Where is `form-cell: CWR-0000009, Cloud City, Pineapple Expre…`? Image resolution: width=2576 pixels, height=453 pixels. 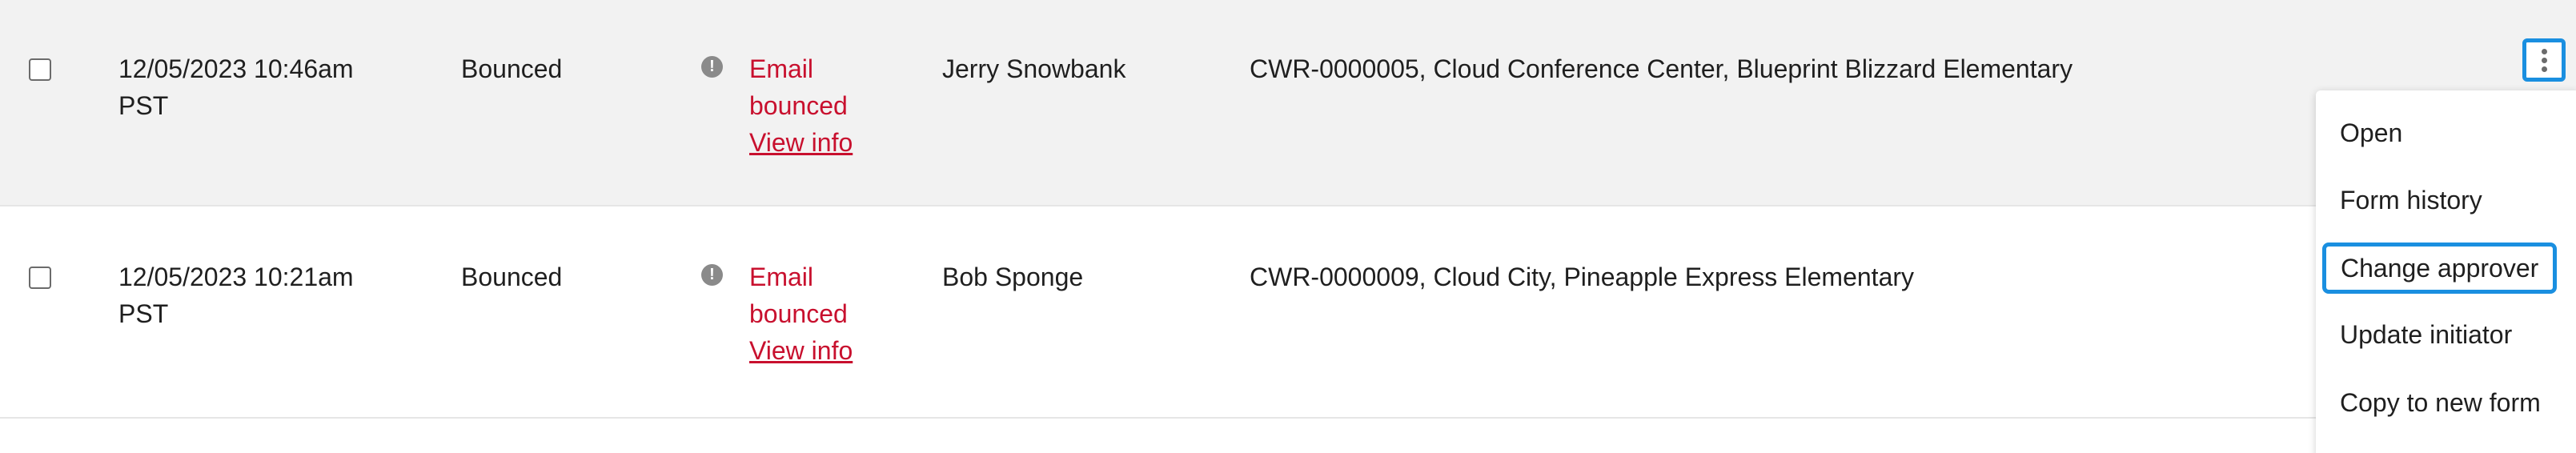
form-cell: CWR-0000009, Cloud City, Pineapple Expre… is located at coordinates (1582, 277).